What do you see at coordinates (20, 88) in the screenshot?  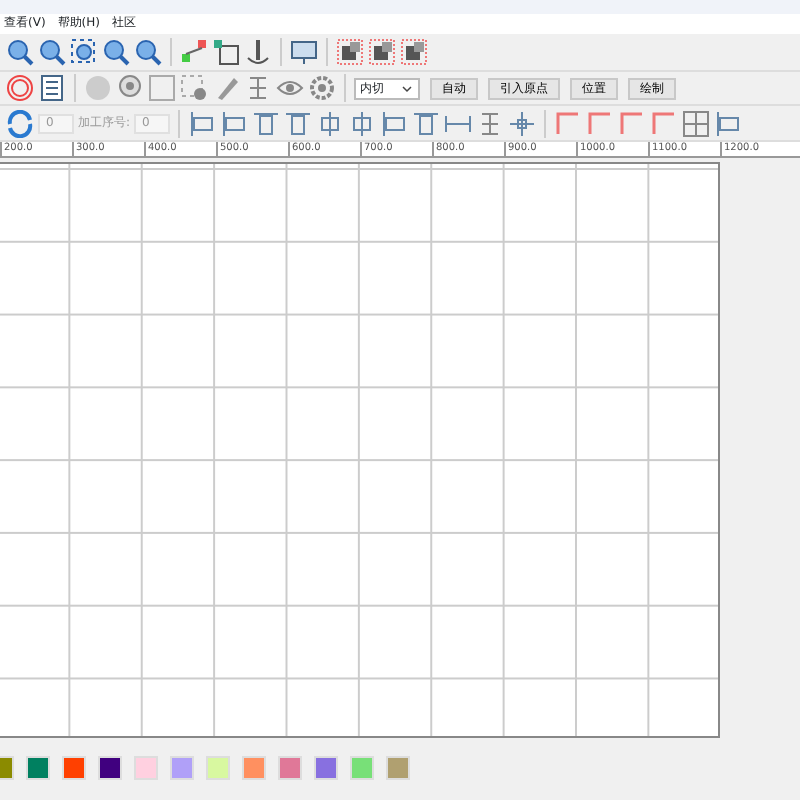 I see `ring-icon` at bounding box center [20, 88].